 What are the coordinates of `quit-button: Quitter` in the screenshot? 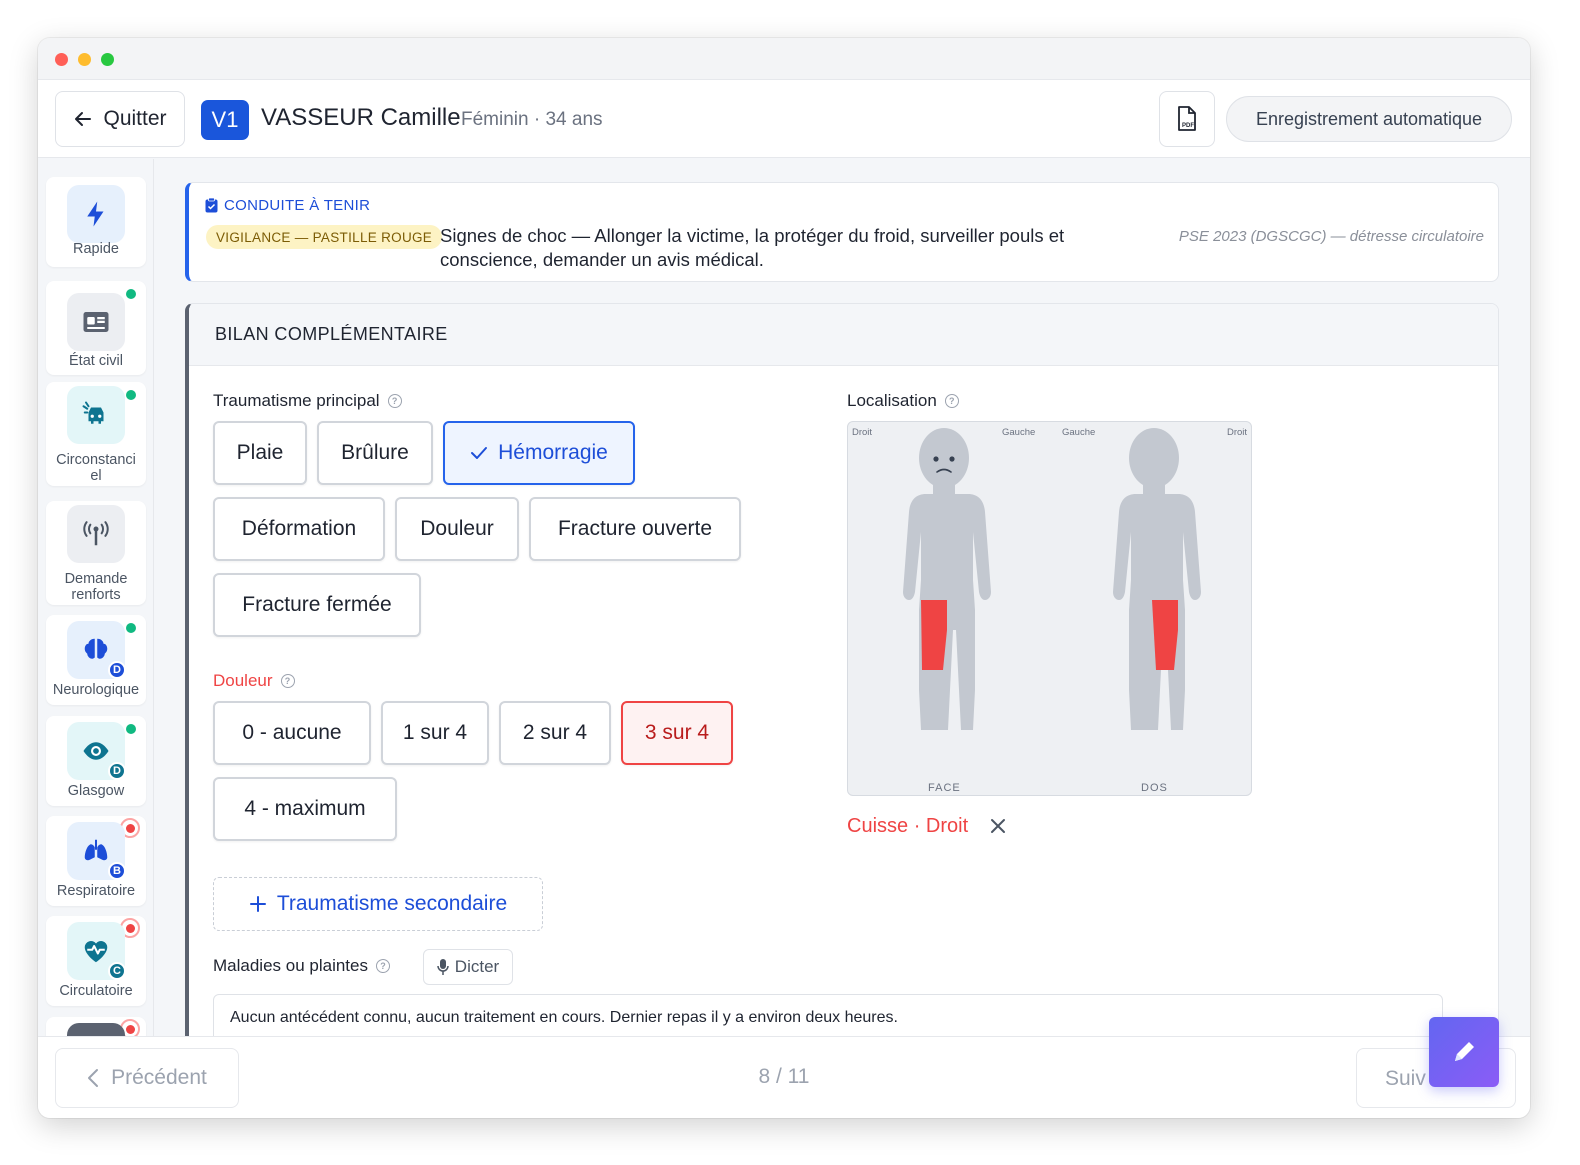 It's located at (120, 119).